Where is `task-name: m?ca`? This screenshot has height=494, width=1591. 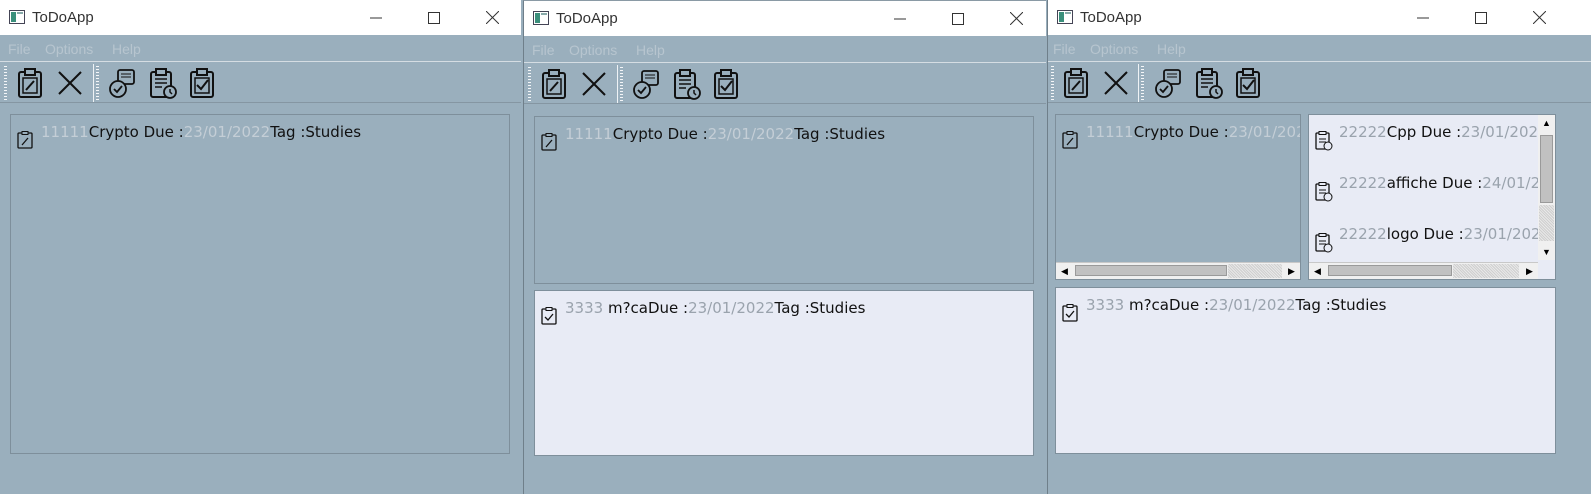
task-name: m?ca is located at coordinates (1146, 305).